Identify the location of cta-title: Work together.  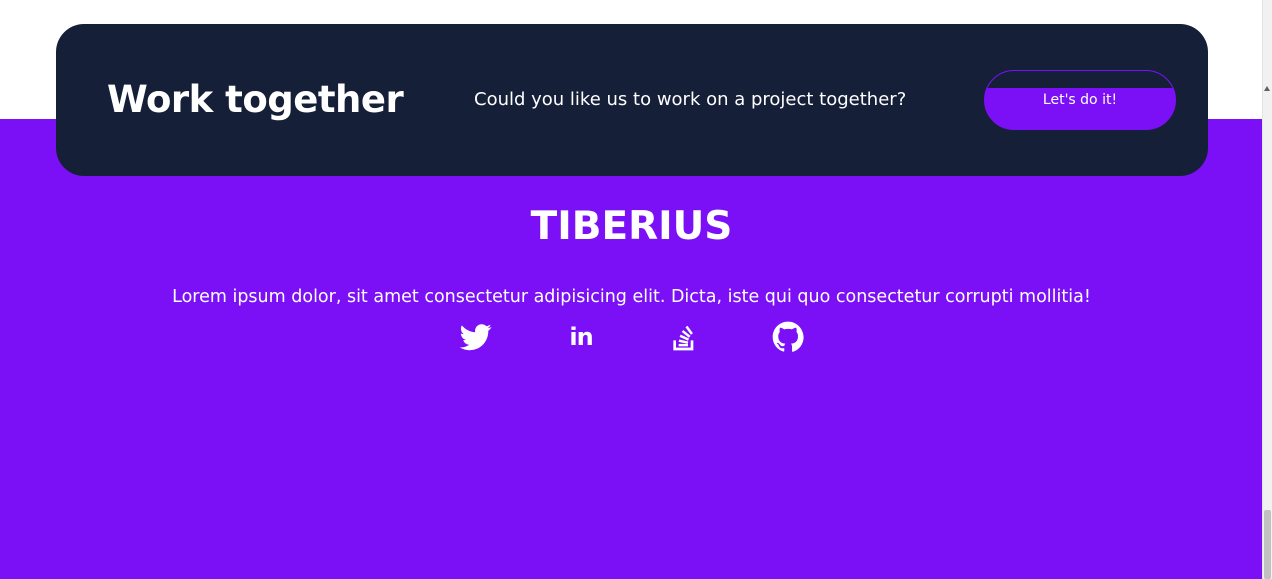
(255, 99).